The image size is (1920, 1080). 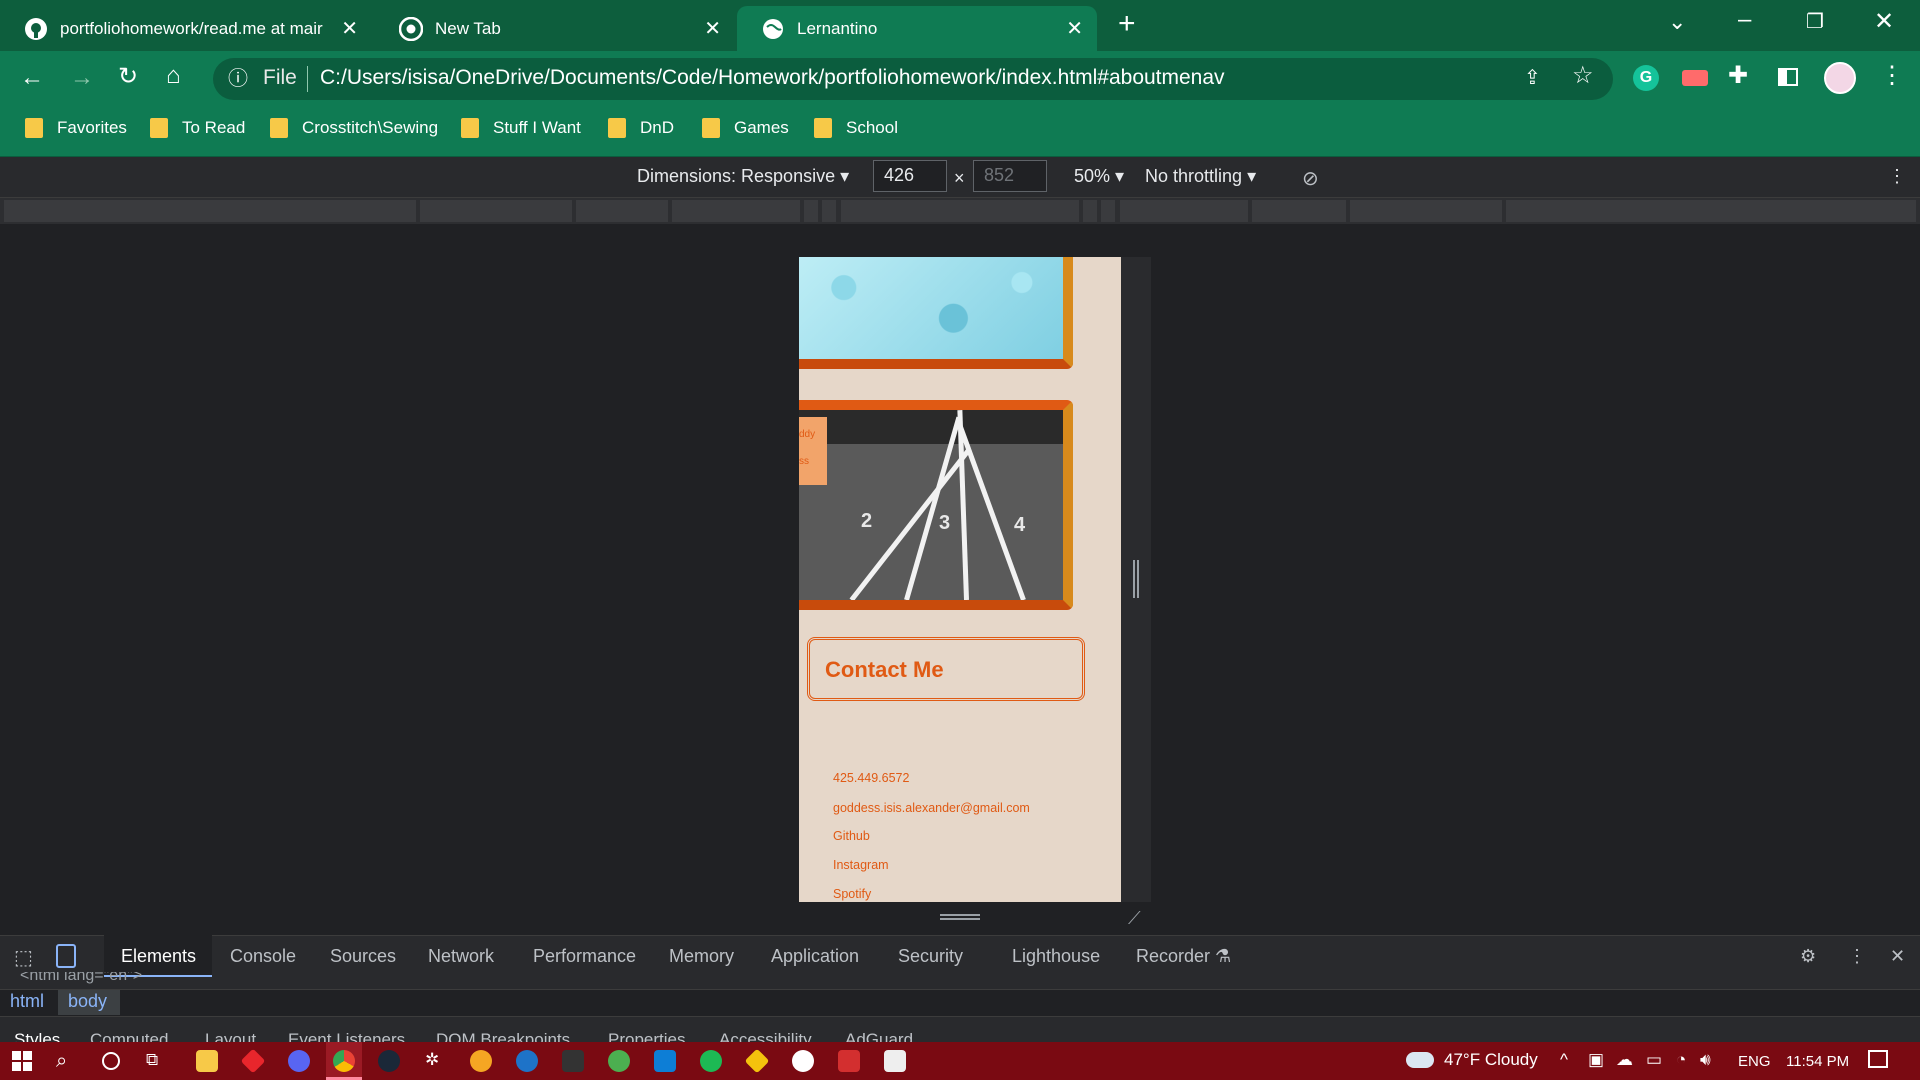 What do you see at coordinates (1815, 22) in the screenshot?
I see `restore-button: ❐` at bounding box center [1815, 22].